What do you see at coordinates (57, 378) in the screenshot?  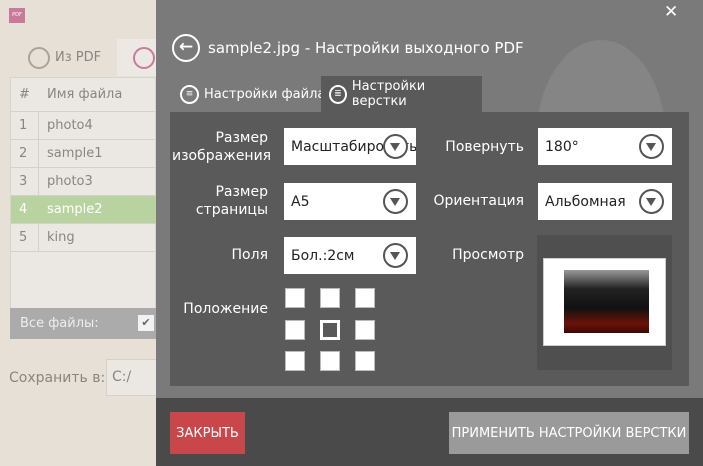 I see `save-label: Сохранить в:` at bounding box center [57, 378].